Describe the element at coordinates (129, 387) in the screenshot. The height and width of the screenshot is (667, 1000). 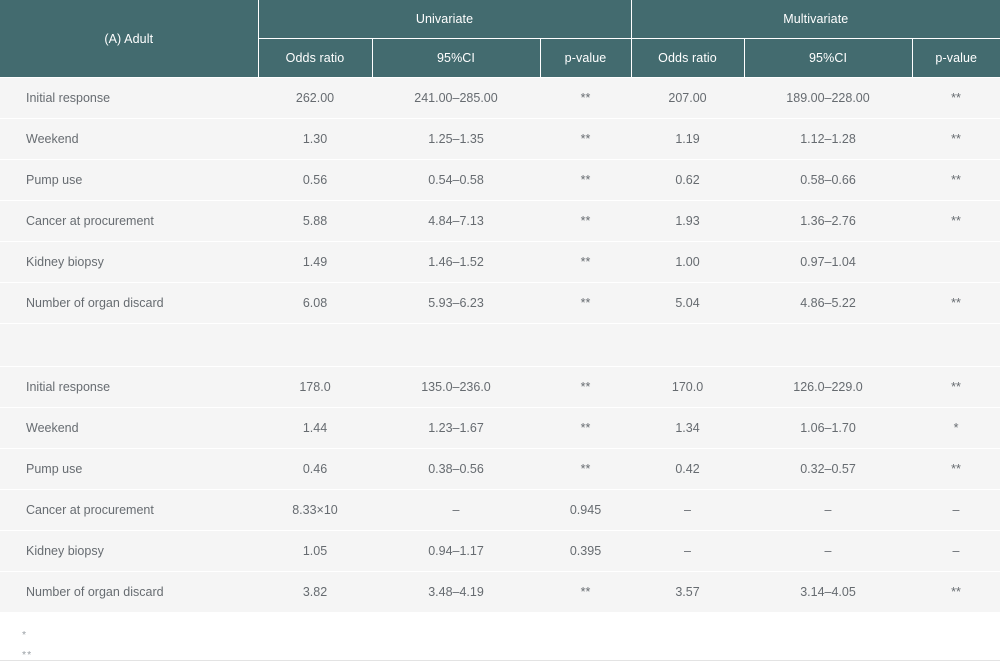
I see `row-label: Initial response` at that location.